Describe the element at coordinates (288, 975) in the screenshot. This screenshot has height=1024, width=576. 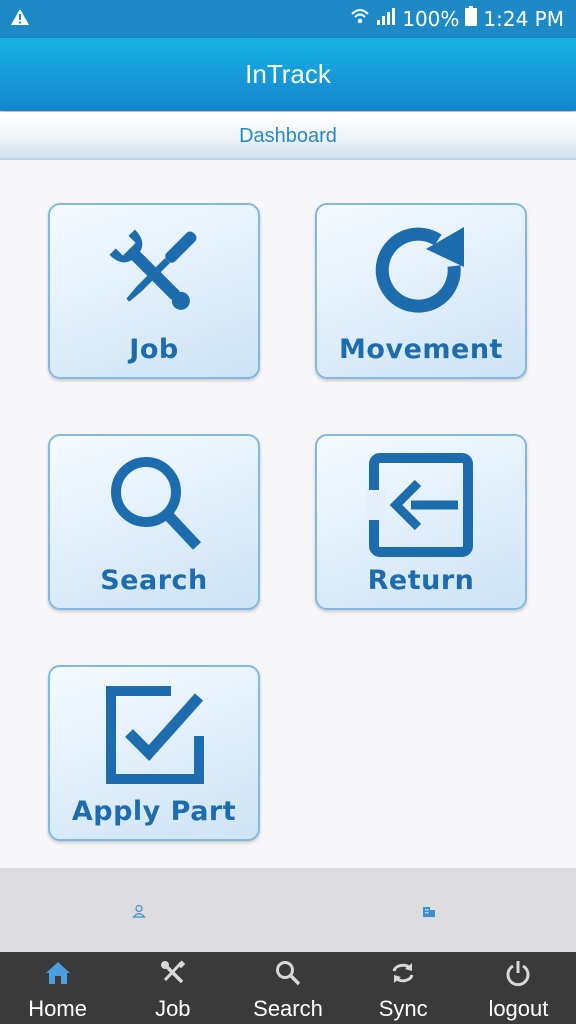
I see `search-icon` at that location.